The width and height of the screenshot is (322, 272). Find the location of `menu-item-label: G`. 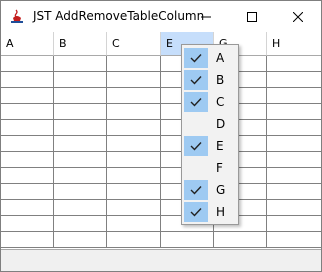

menu-item-label: G is located at coordinates (221, 190).